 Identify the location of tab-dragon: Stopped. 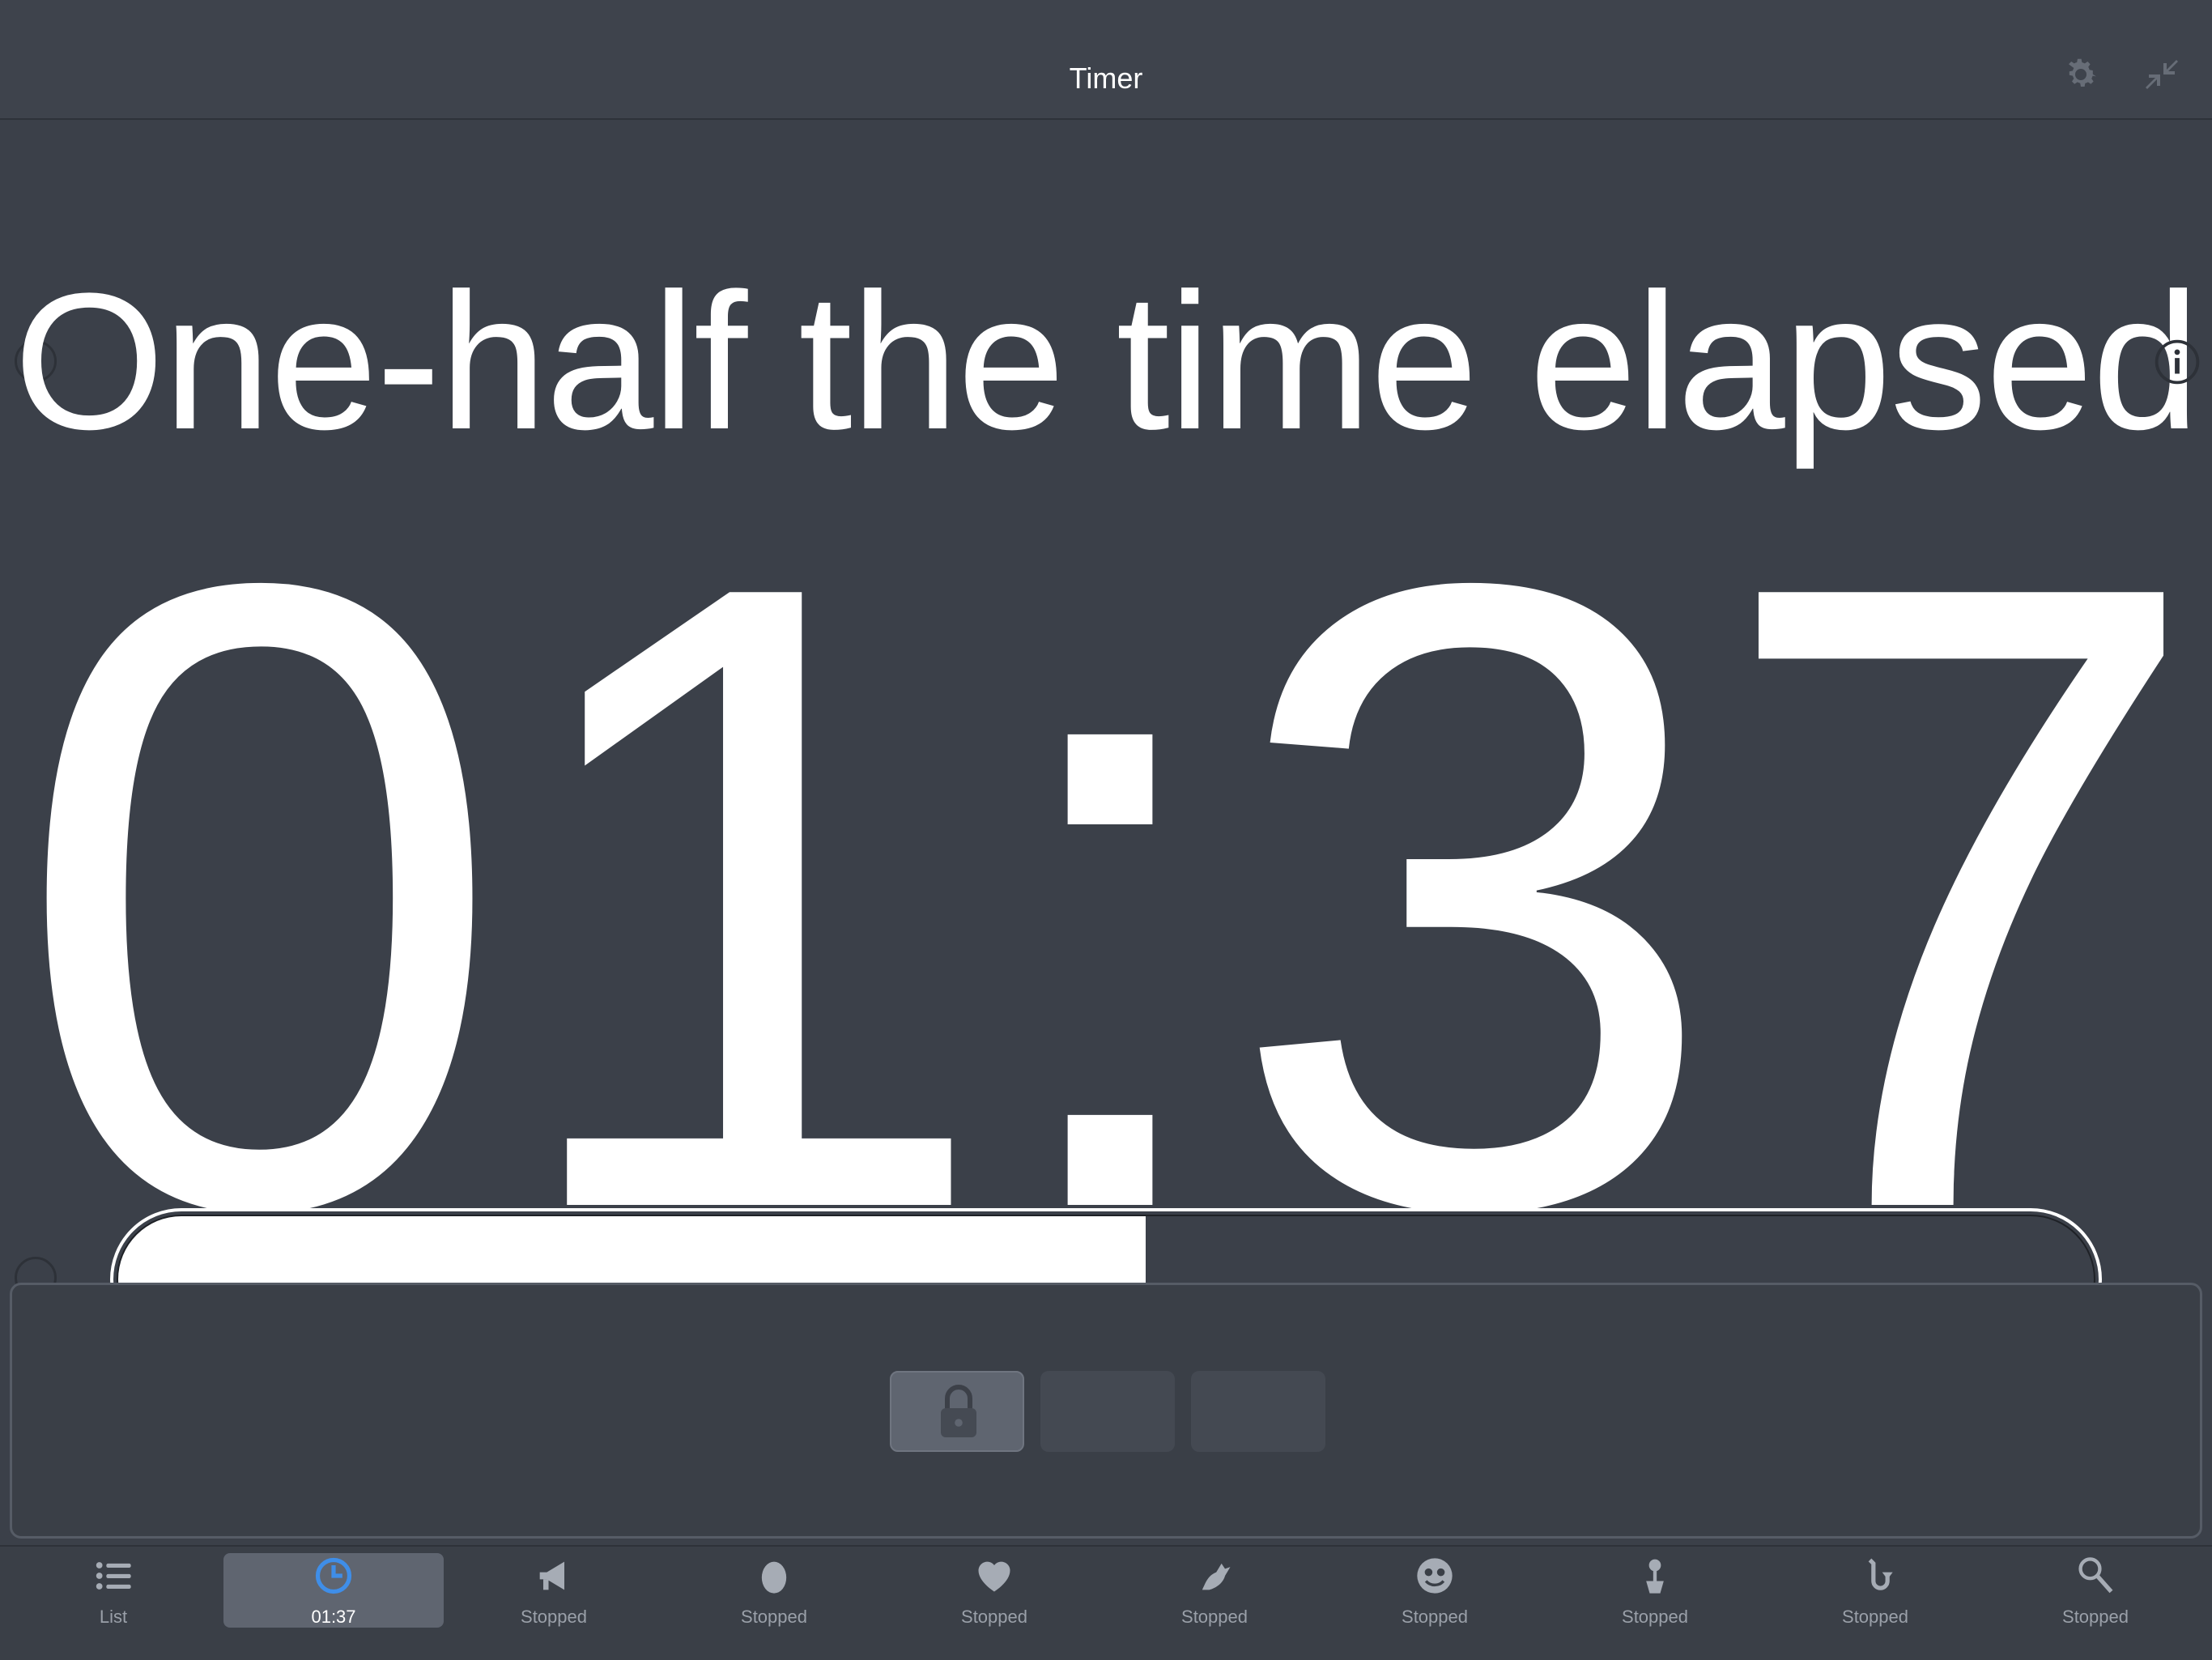
(1214, 1603).